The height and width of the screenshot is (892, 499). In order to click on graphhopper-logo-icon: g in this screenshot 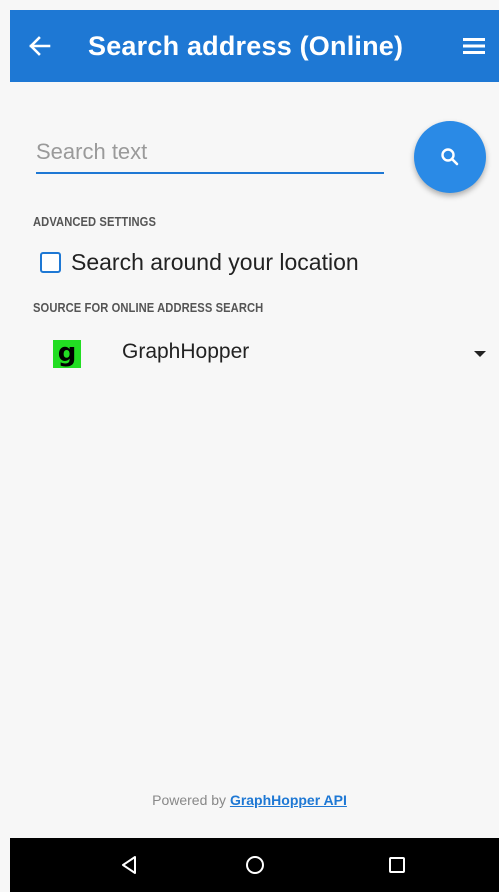, I will do `click(67, 352)`.